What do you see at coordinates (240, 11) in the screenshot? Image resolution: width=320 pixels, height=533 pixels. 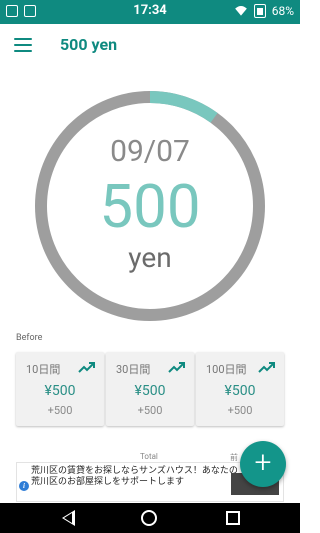 I see `wifi-icon` at bounding box center [240, 11].